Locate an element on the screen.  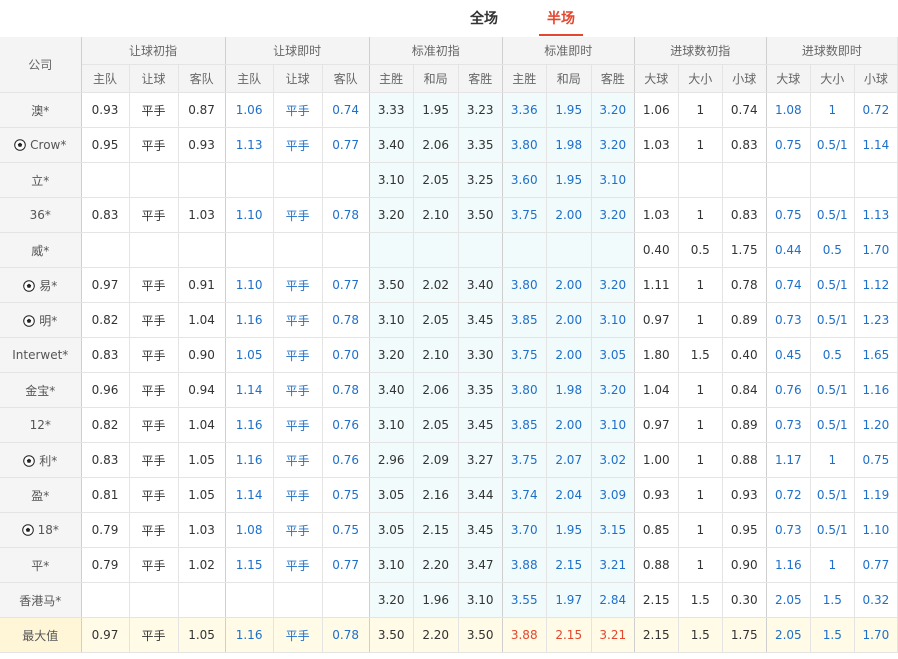
odds-cell: 1.03 is located at coordinates (656, 145).